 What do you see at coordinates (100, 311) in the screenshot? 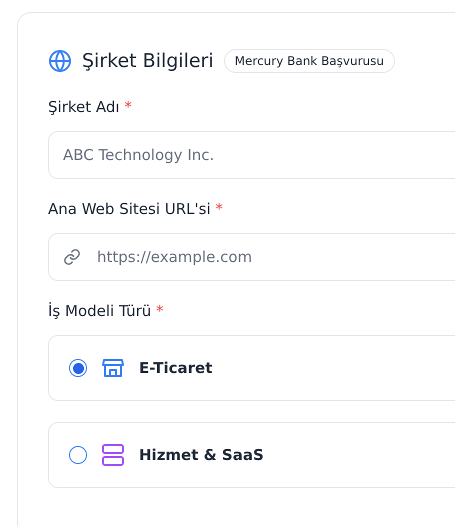
I see `field-label: İş Modeli Türü` at bounding box center [100, 311].